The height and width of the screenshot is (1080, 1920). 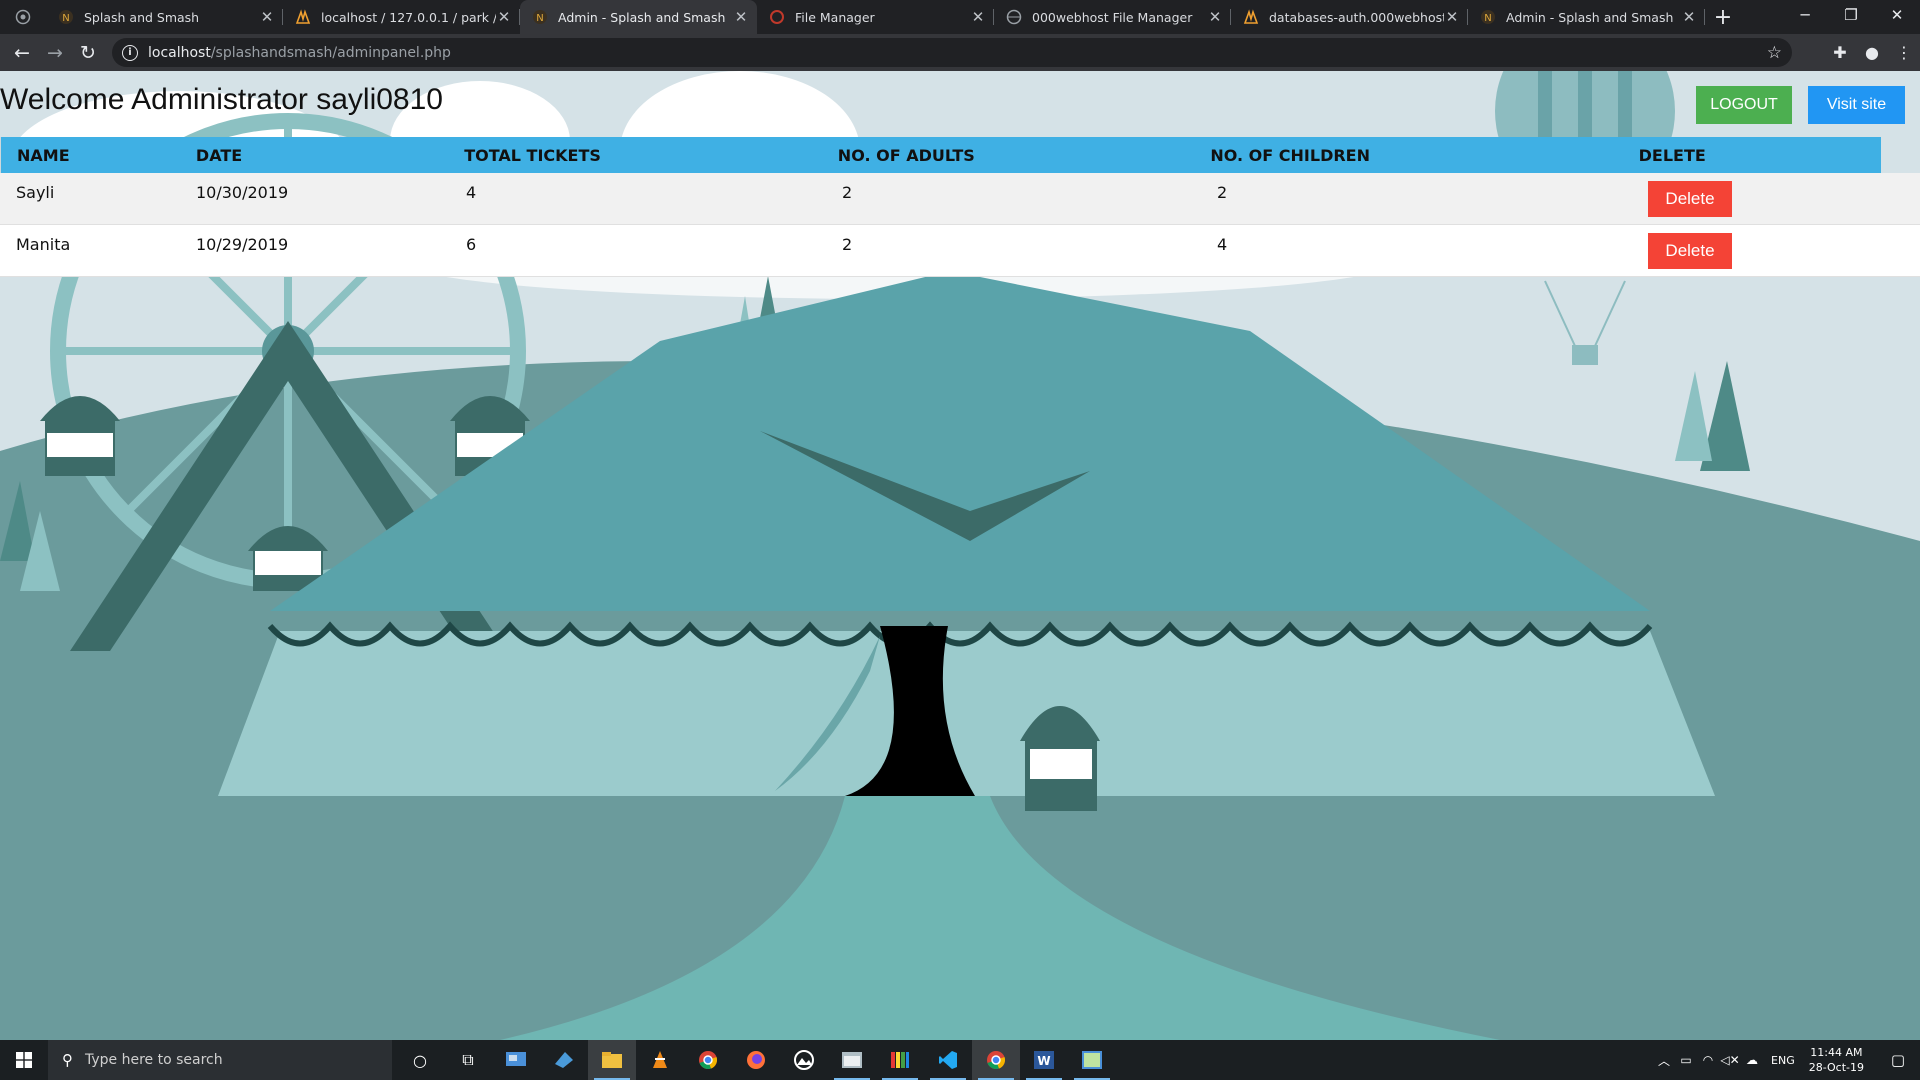 What do you see at coordinates (1872, 52) in the screenshot?
I see `profile-avatar-icon: ●` at bounding box center [1872, 52].